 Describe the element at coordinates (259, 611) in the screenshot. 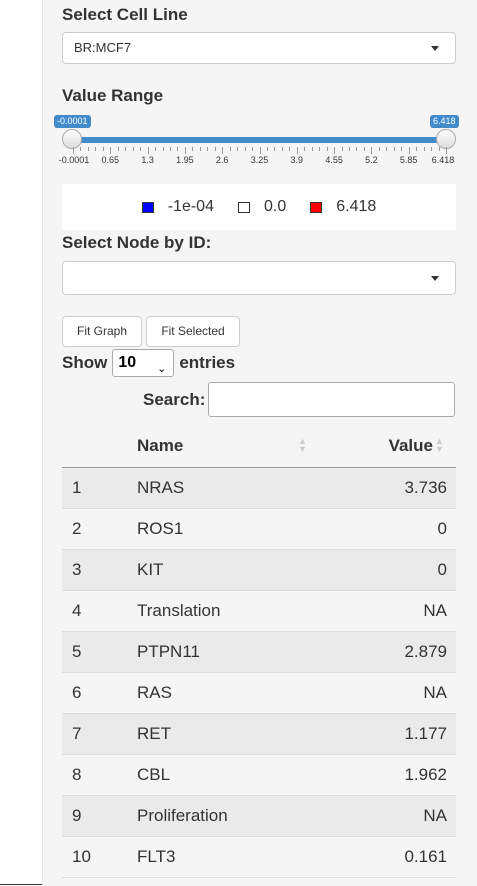

I see `table-row: 4 Translation NA` at that location.